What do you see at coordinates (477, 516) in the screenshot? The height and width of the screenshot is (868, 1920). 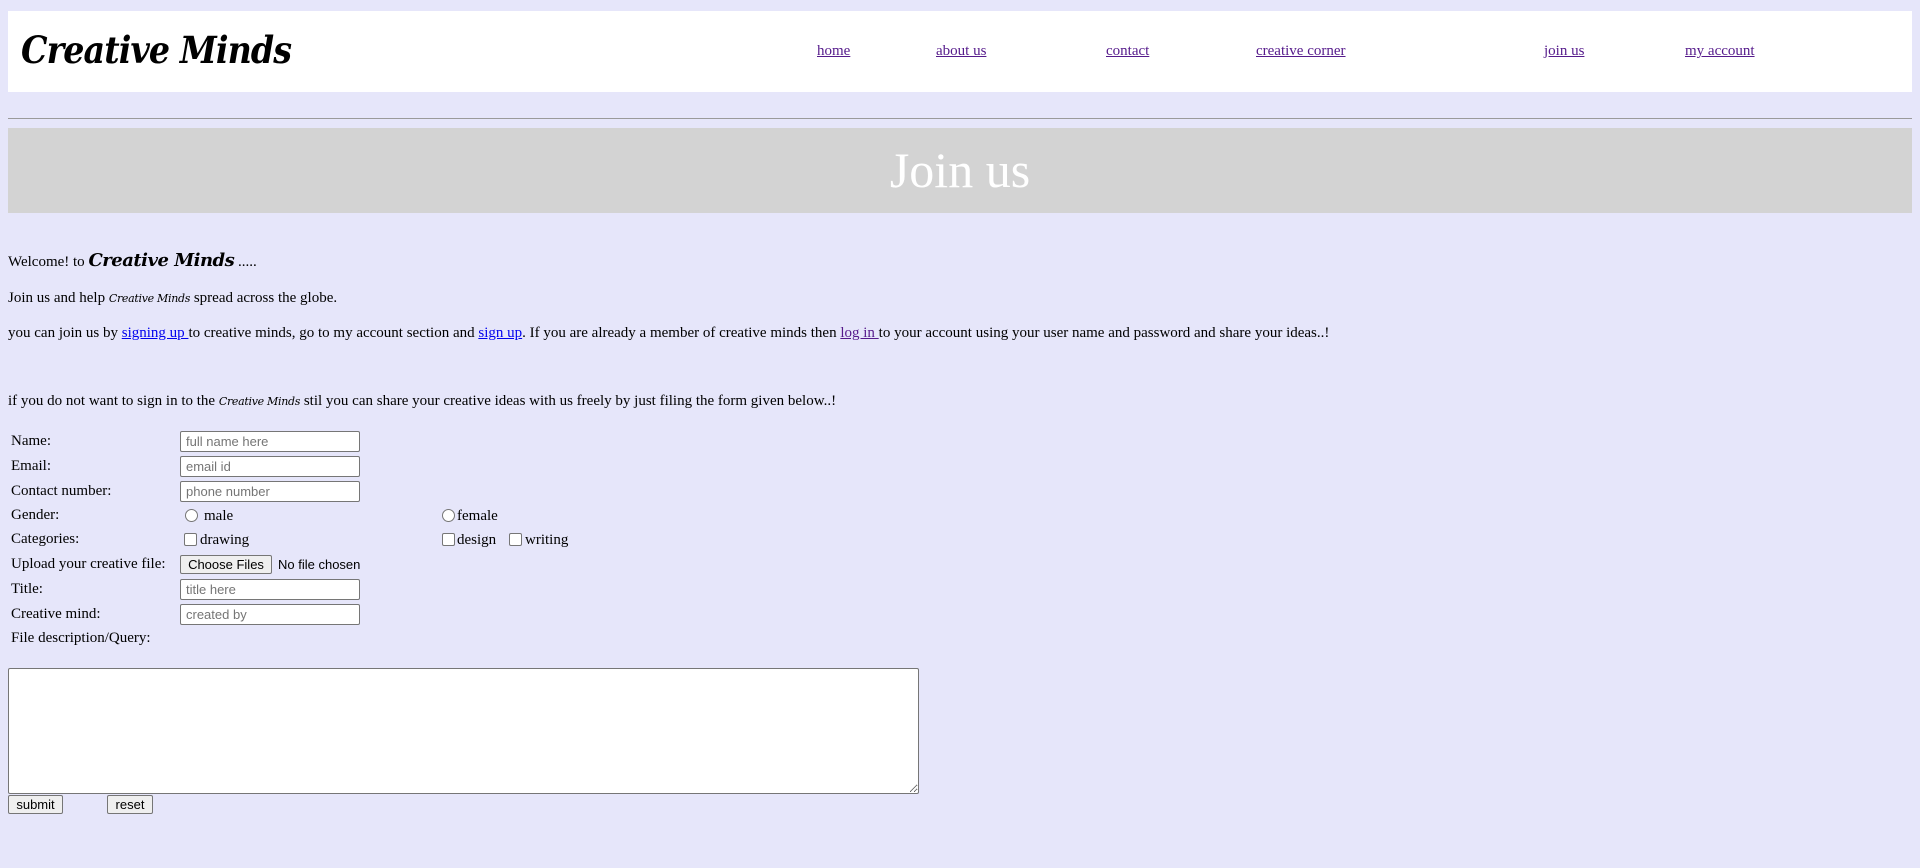 I see `gender-female-label: female` at bounding box center [477, 516].